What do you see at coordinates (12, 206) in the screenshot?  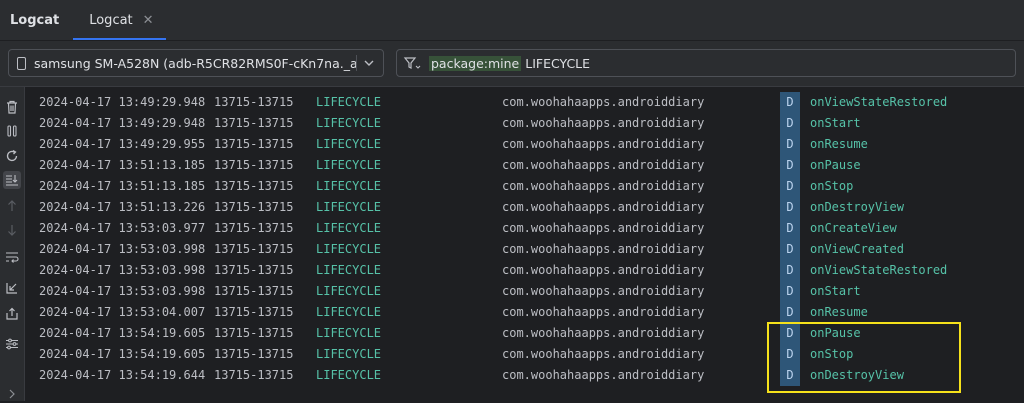 I see `up-icon` at bounding box center [12, 206].